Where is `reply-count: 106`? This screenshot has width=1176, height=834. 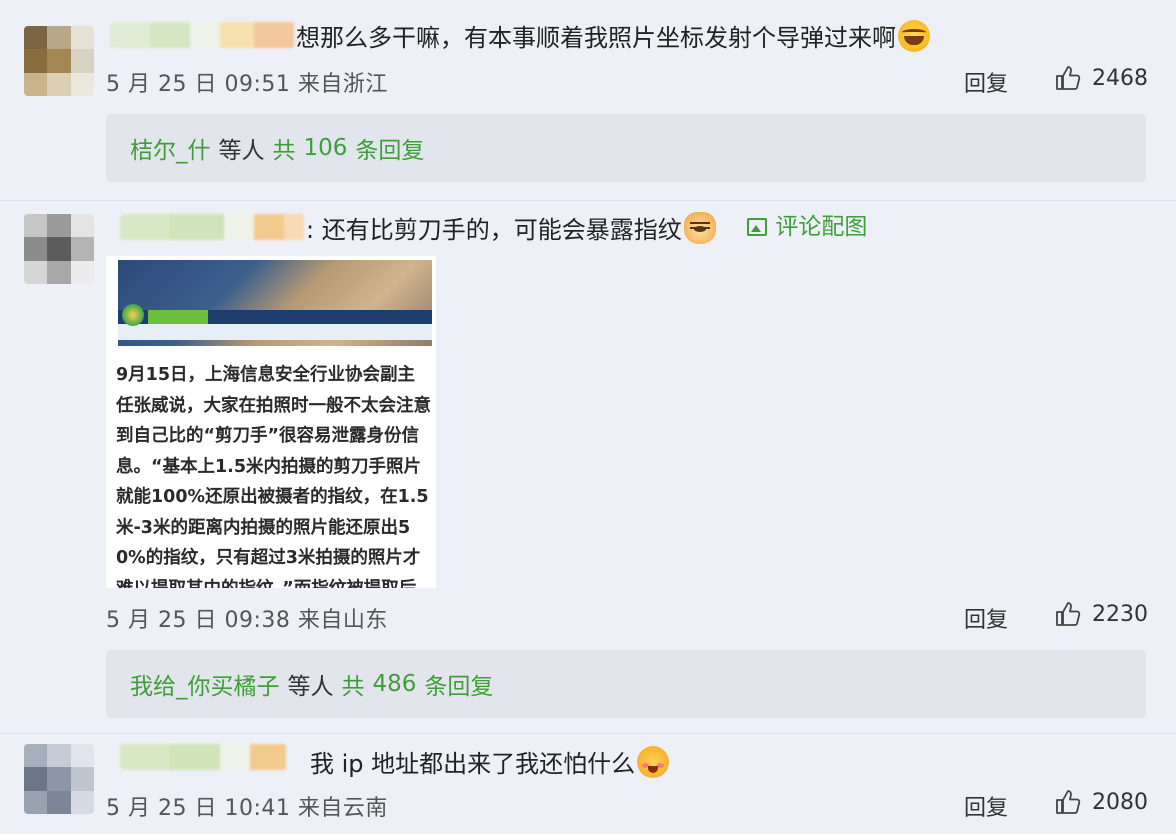
reply-count: 106 is located at coordinates (326, 148).